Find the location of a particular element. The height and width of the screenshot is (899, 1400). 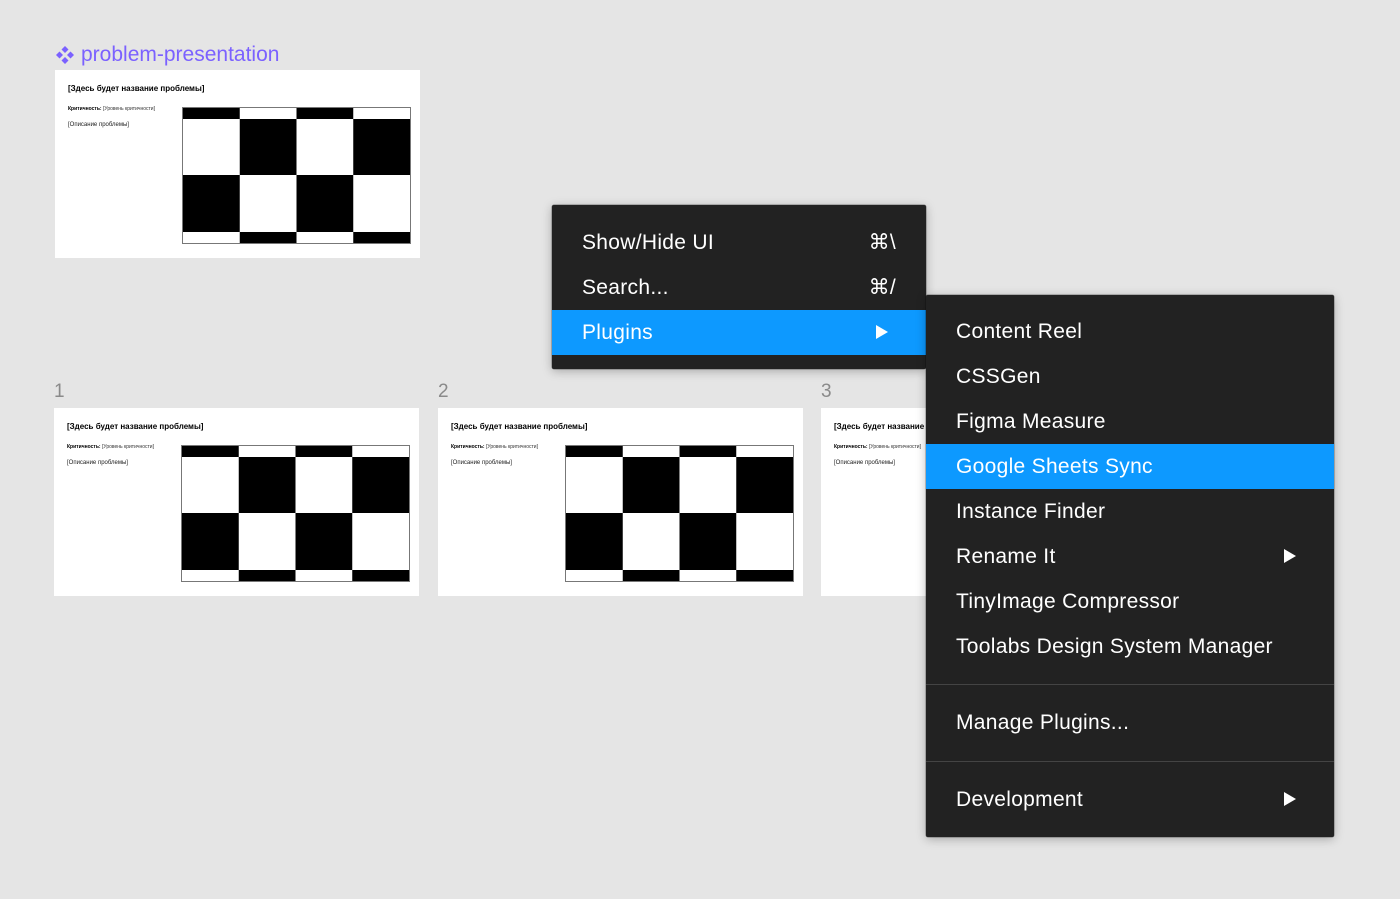

plugin-content-reel: Content Reel is located at coordinates (1130, 331).